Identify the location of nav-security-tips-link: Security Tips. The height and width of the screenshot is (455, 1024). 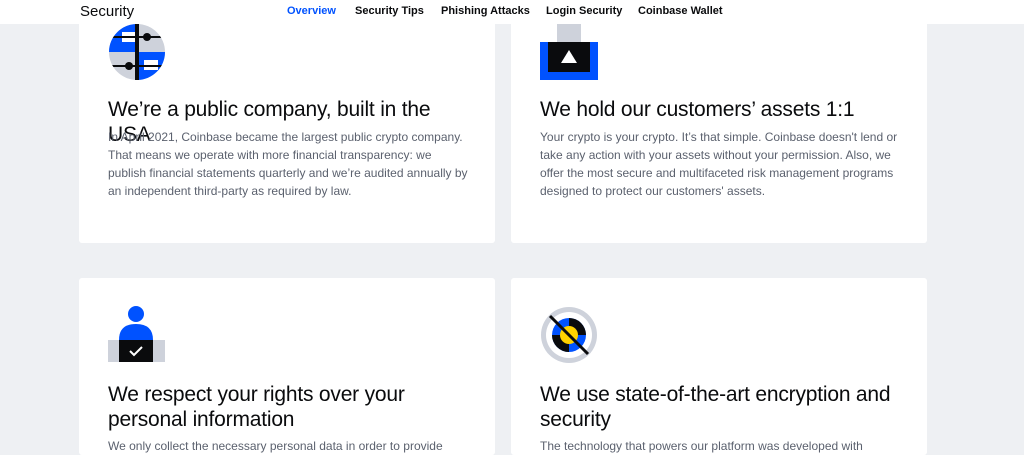
(389, 11).